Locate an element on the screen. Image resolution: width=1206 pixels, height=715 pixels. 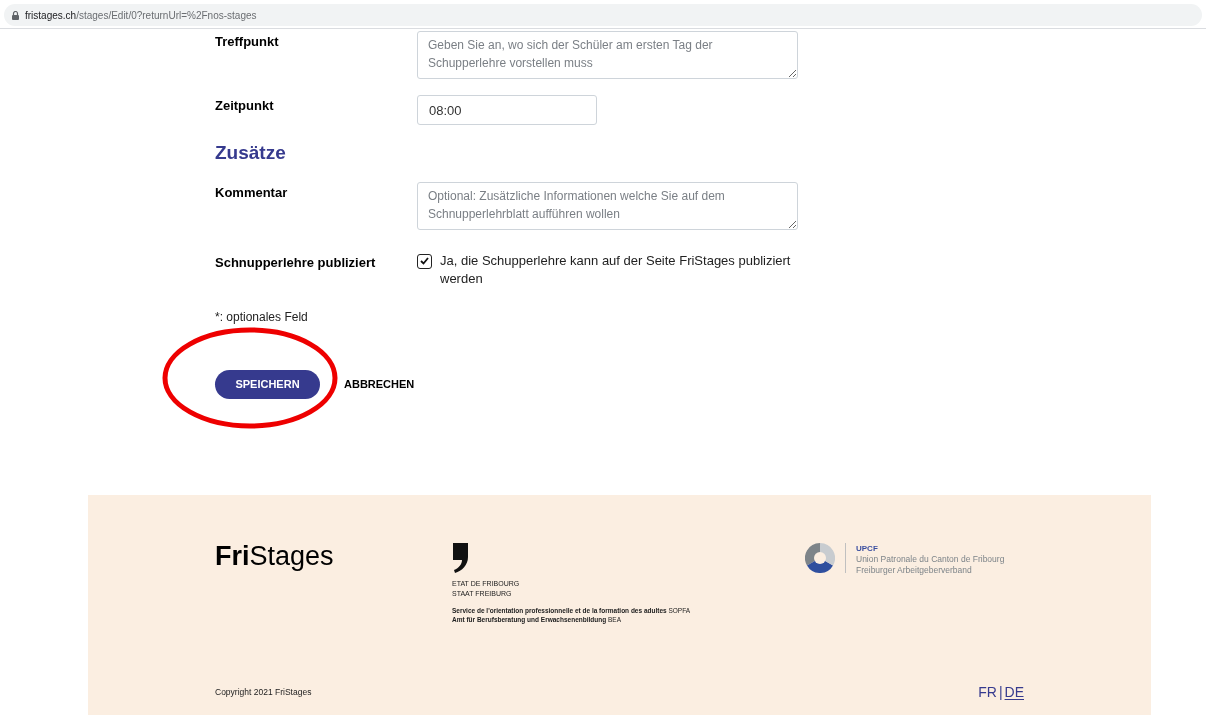
copyright-text: Copyright 2021 FriStages is located at coordinates (263, 692).